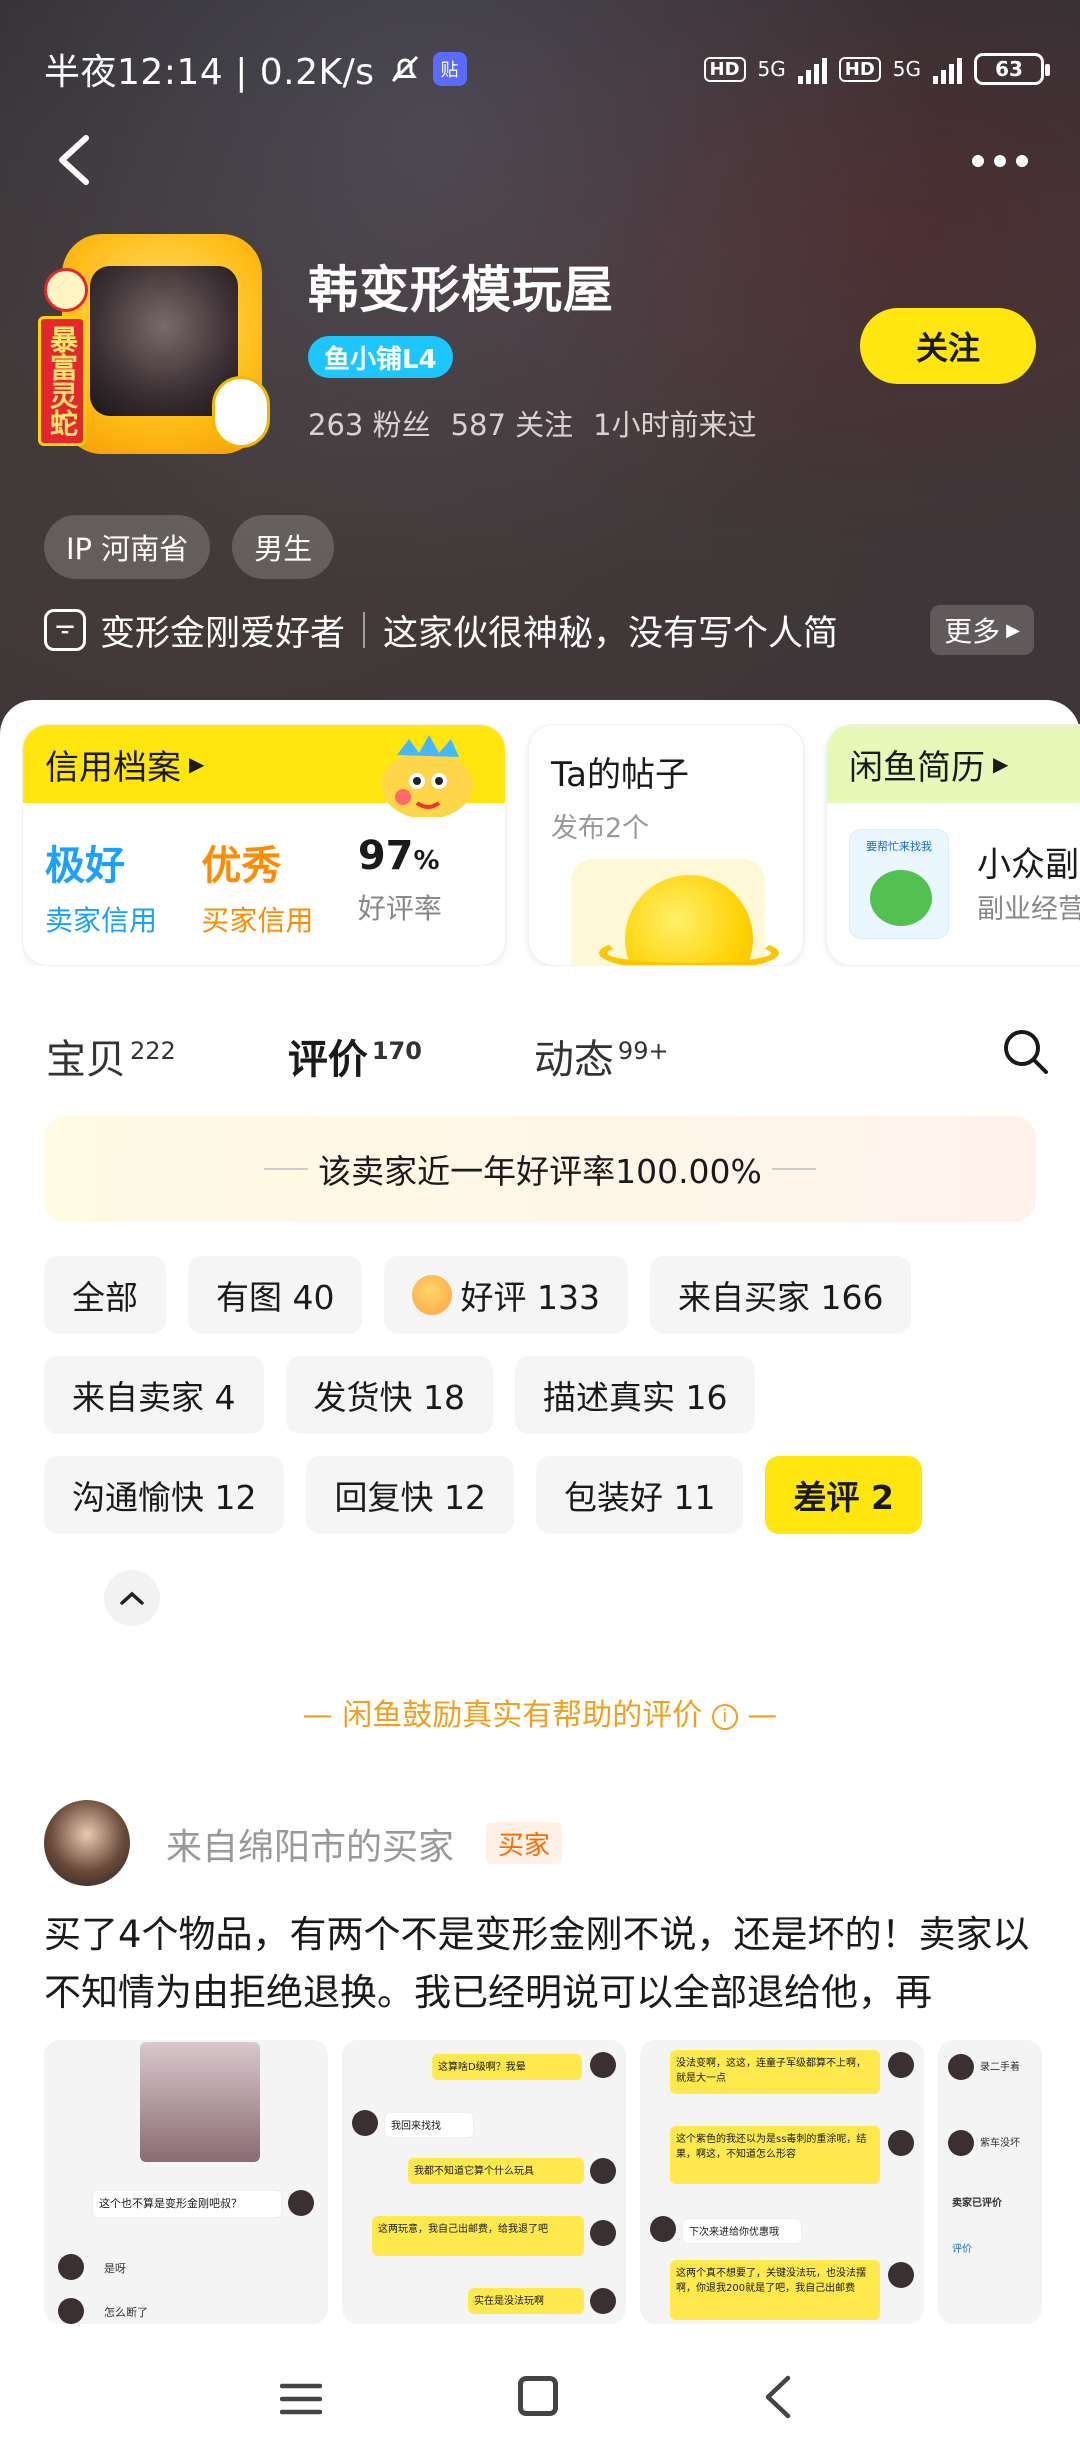 The image size is (1080, 2460). I want to click on seller-credit-label: 卖家信用, so click(101, 920).